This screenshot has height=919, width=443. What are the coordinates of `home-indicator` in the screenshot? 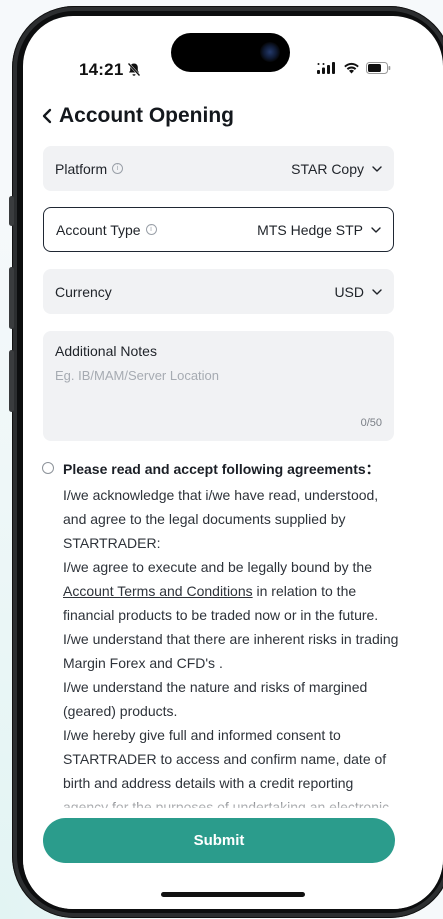 It's located at (233, 894).